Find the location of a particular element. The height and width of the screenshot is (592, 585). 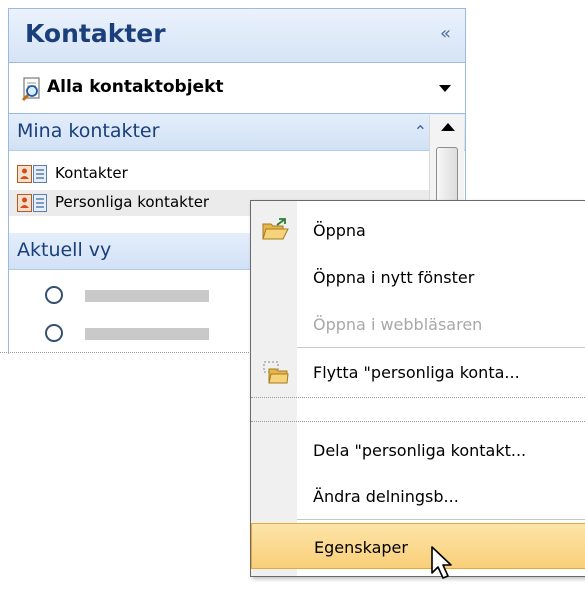

open-folder-icon is located at coordinates (275, 229).